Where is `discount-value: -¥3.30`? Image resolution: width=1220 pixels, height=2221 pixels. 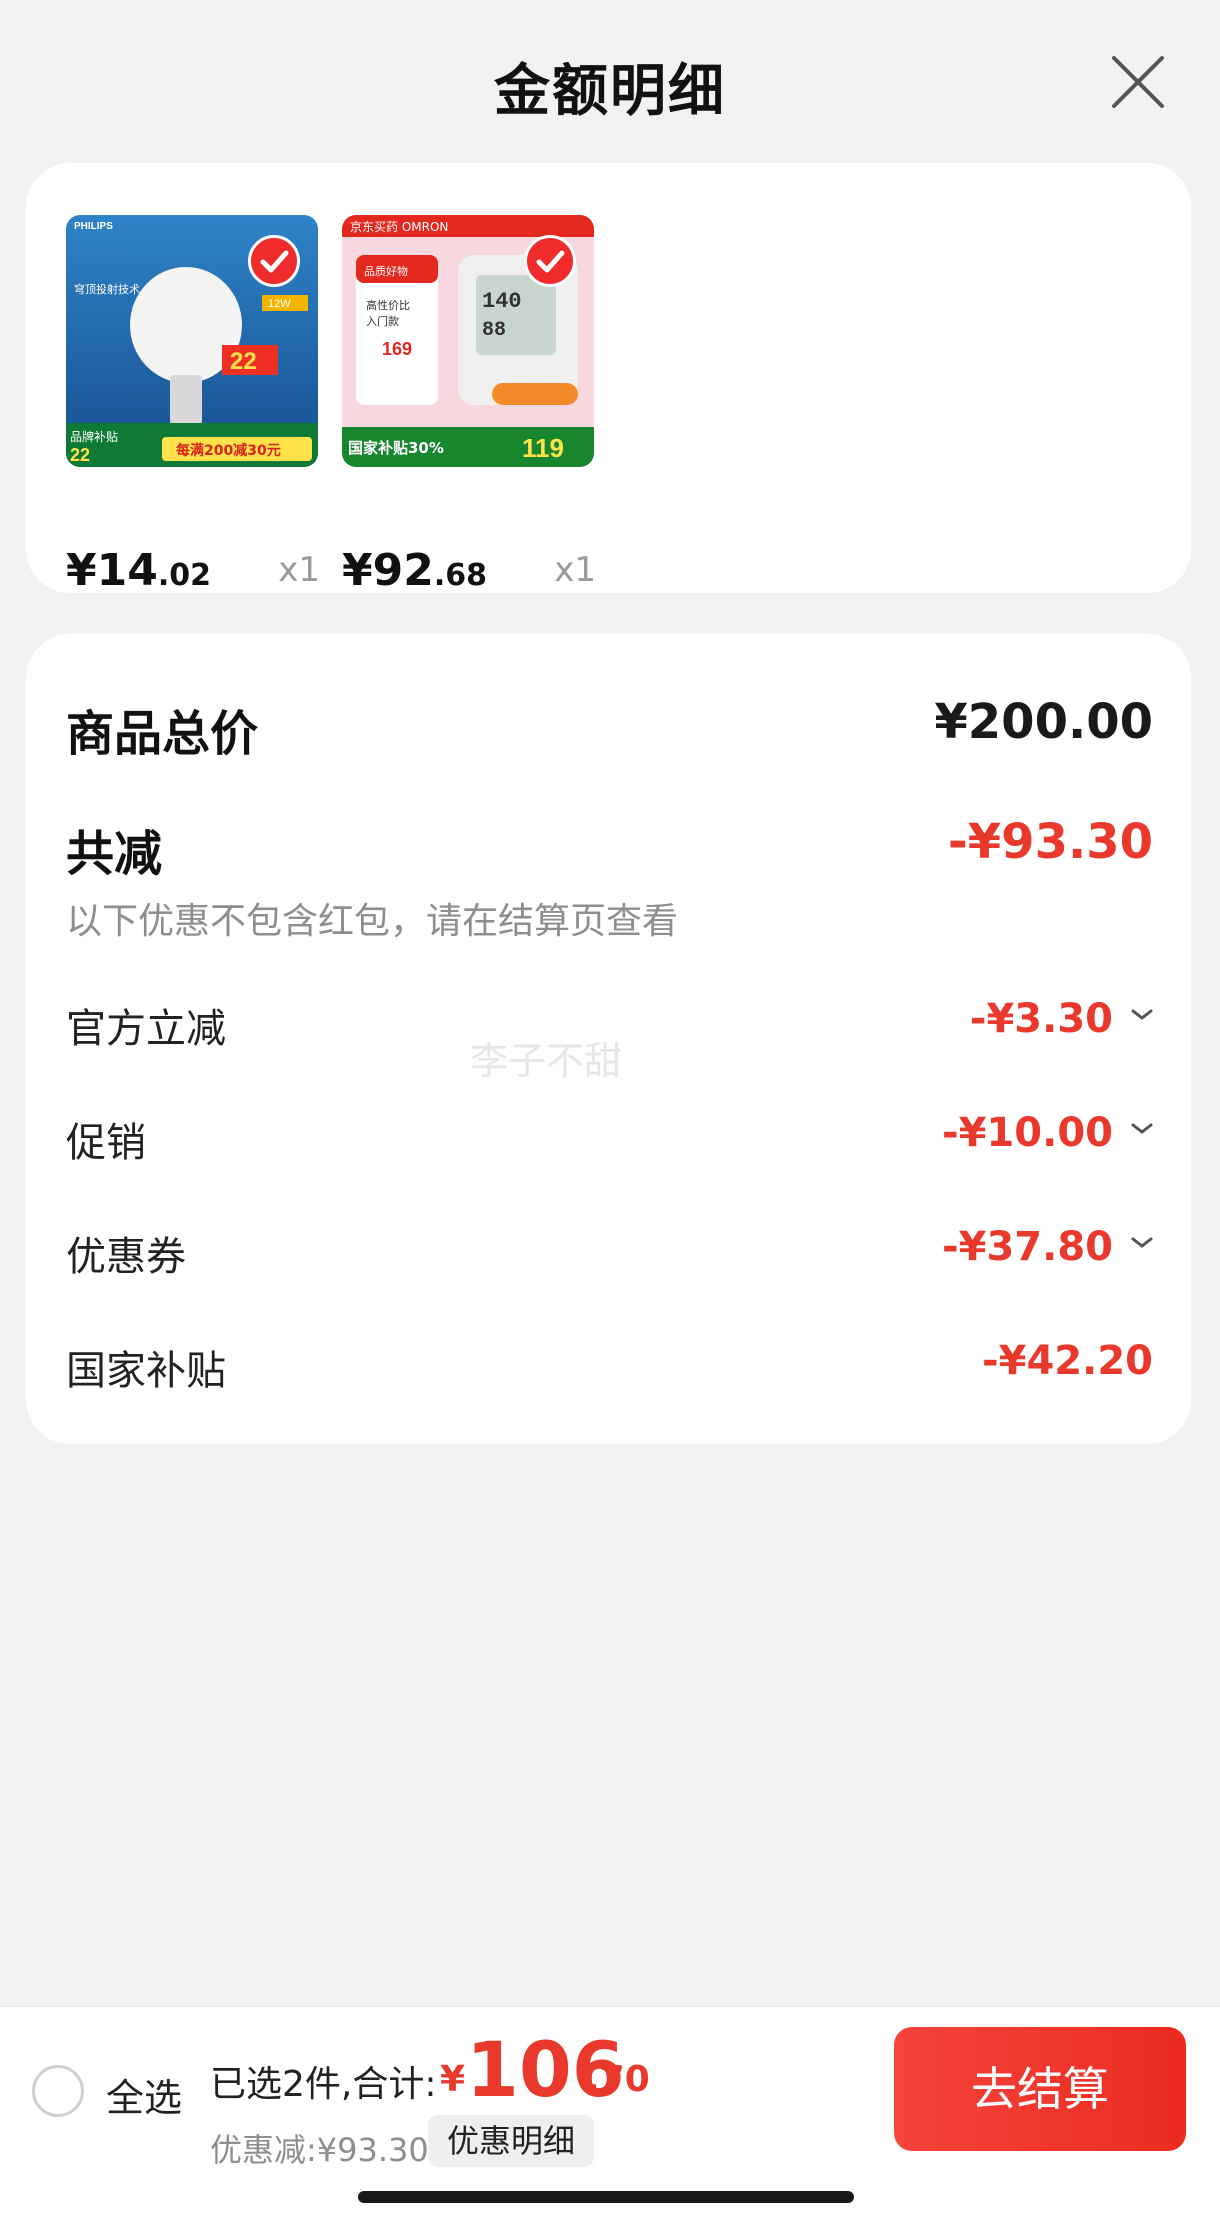 discount-value: -¥3.30 is located at coordinates (1041, 1019).